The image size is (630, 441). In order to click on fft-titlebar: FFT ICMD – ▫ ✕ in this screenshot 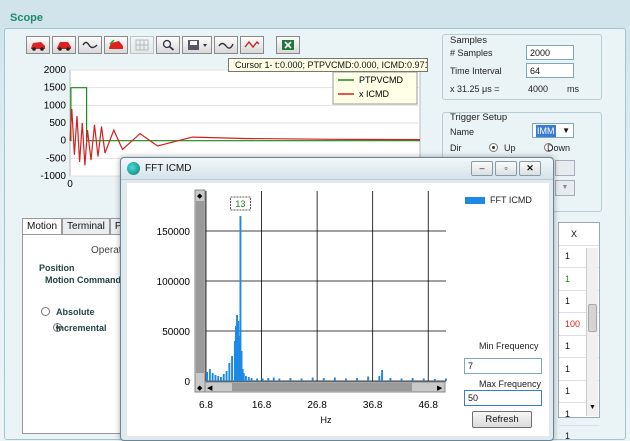, I will do `click(337, 169)`.